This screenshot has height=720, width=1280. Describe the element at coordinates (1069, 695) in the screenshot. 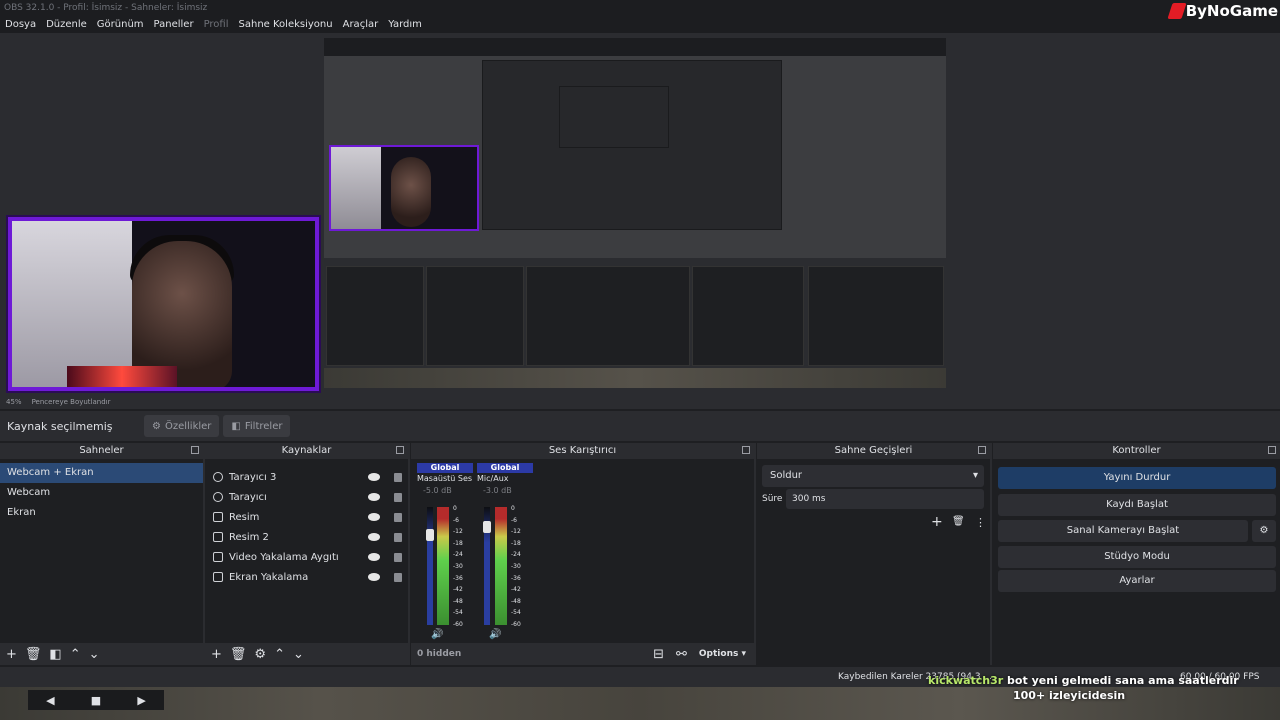

I see `chat-message-2: 100+ izleyicidesin` at that location.